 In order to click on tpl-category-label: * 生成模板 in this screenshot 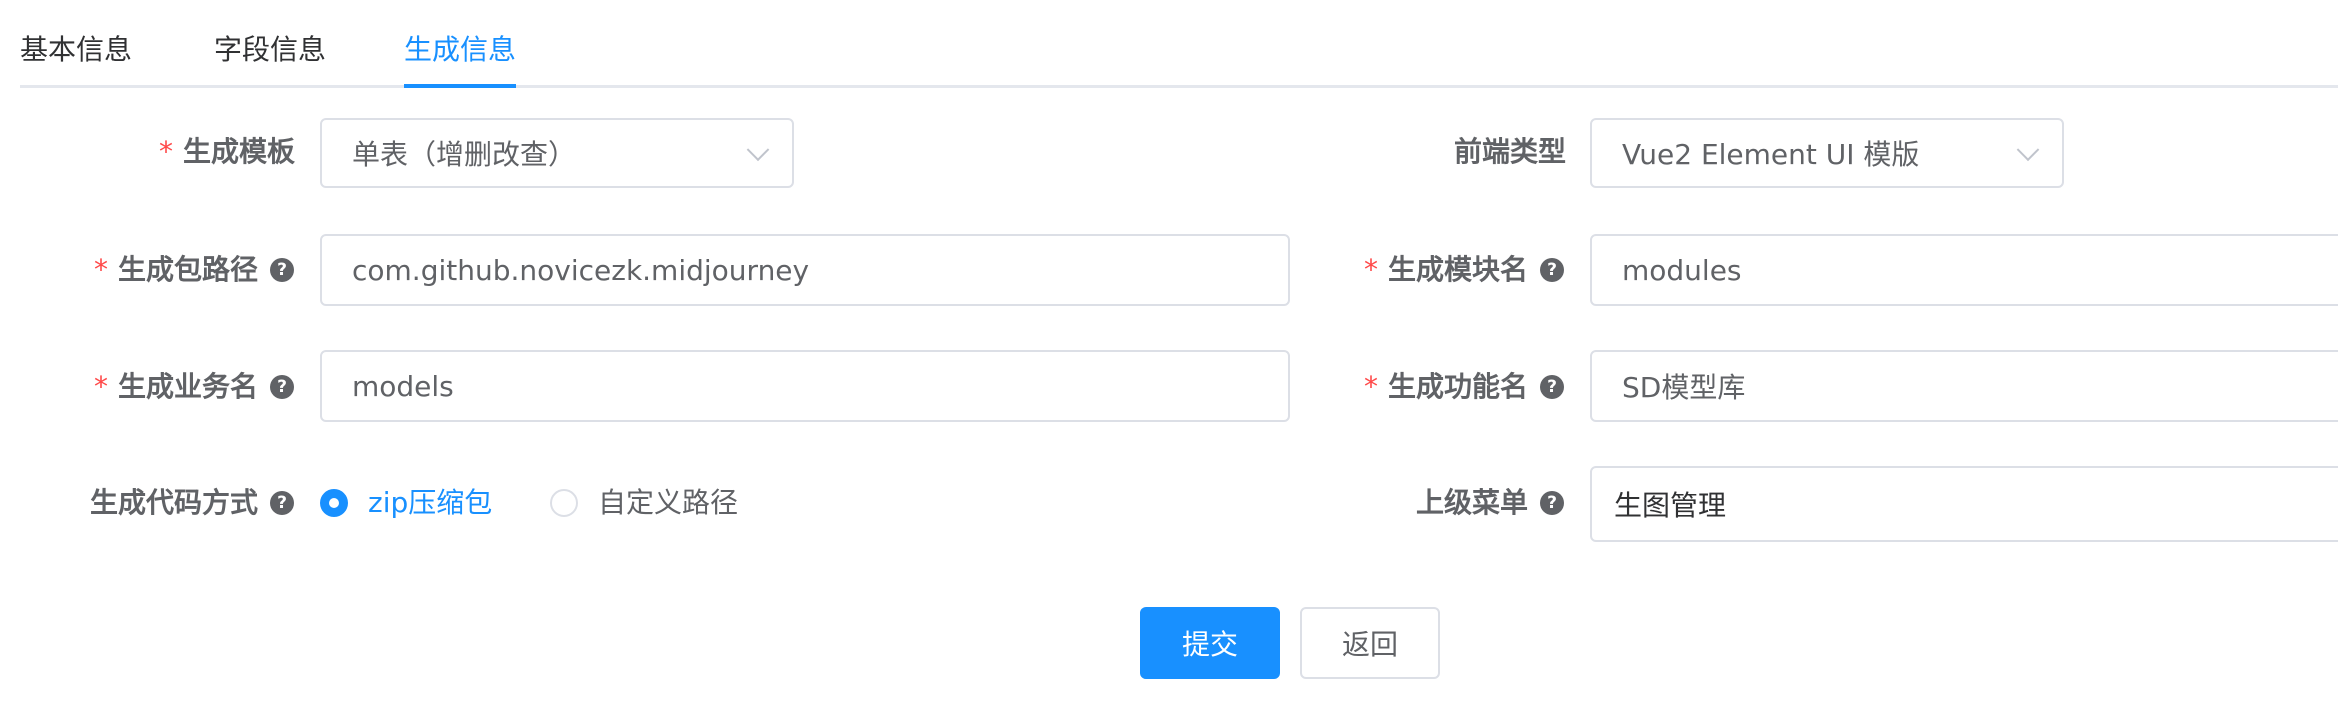, I will do `click(227, 152)`.